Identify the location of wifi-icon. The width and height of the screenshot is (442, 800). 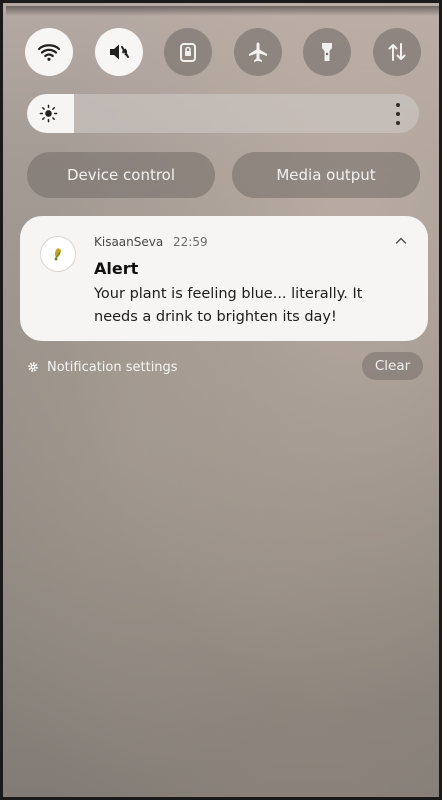
(49, 52).